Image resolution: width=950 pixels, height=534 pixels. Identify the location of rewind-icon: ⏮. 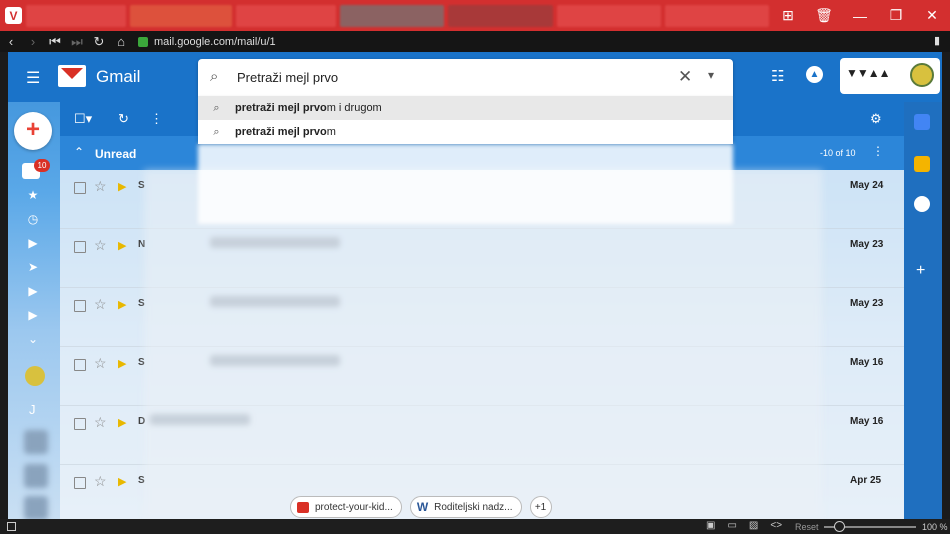
(55, 42).